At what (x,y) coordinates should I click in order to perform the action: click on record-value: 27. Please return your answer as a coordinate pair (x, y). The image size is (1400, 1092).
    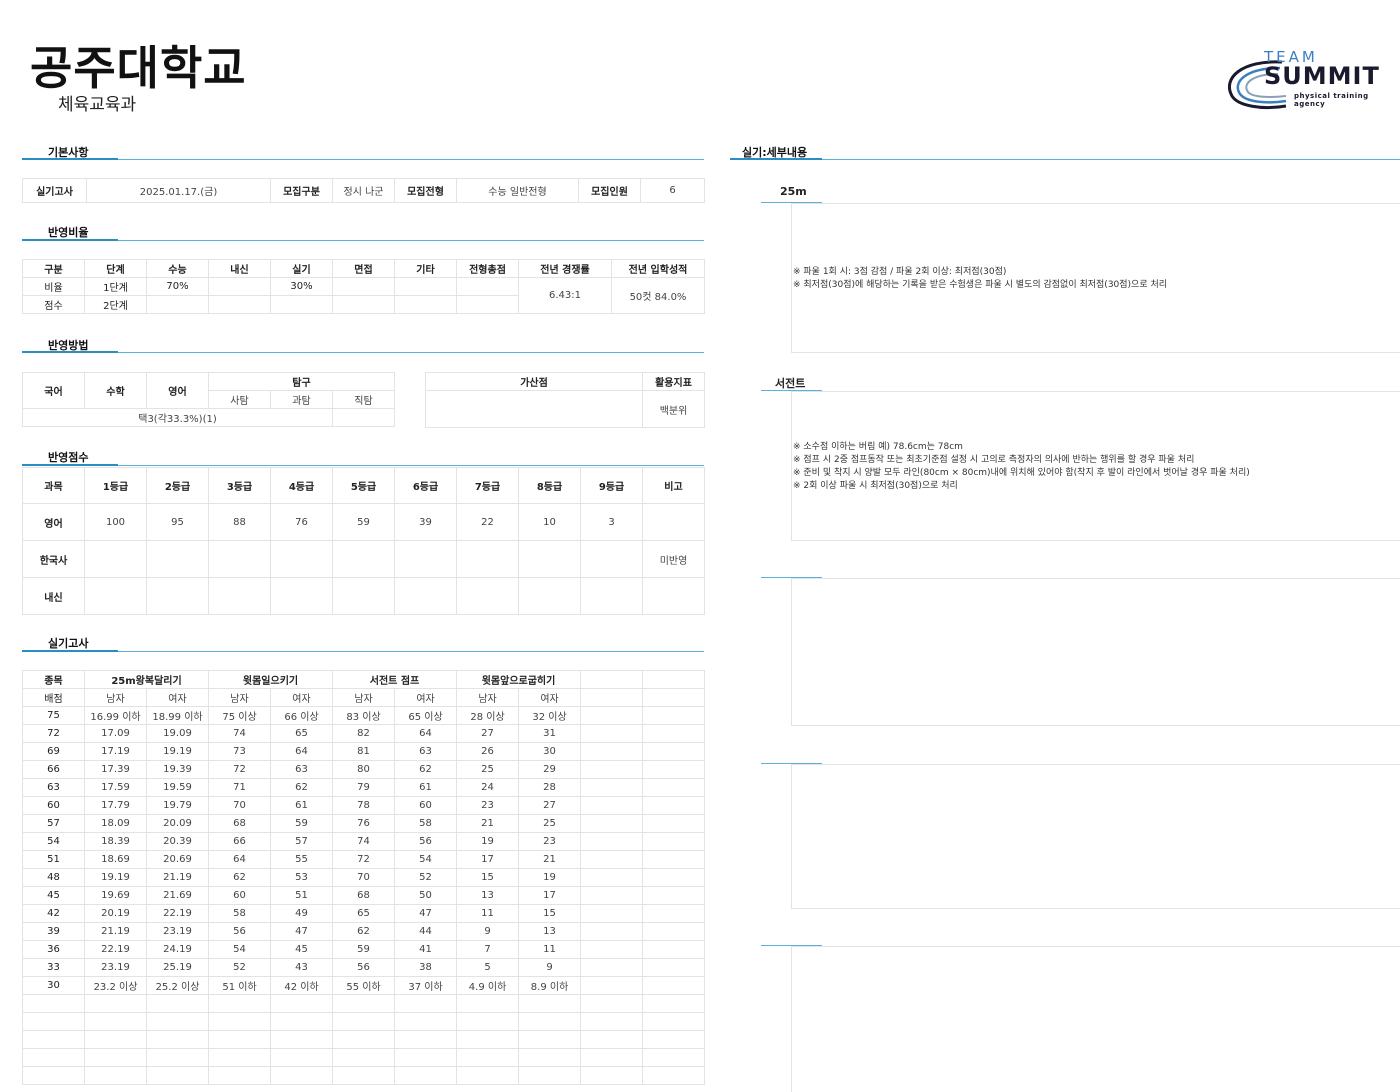
    Looking at the image, I should click on (550, 805).